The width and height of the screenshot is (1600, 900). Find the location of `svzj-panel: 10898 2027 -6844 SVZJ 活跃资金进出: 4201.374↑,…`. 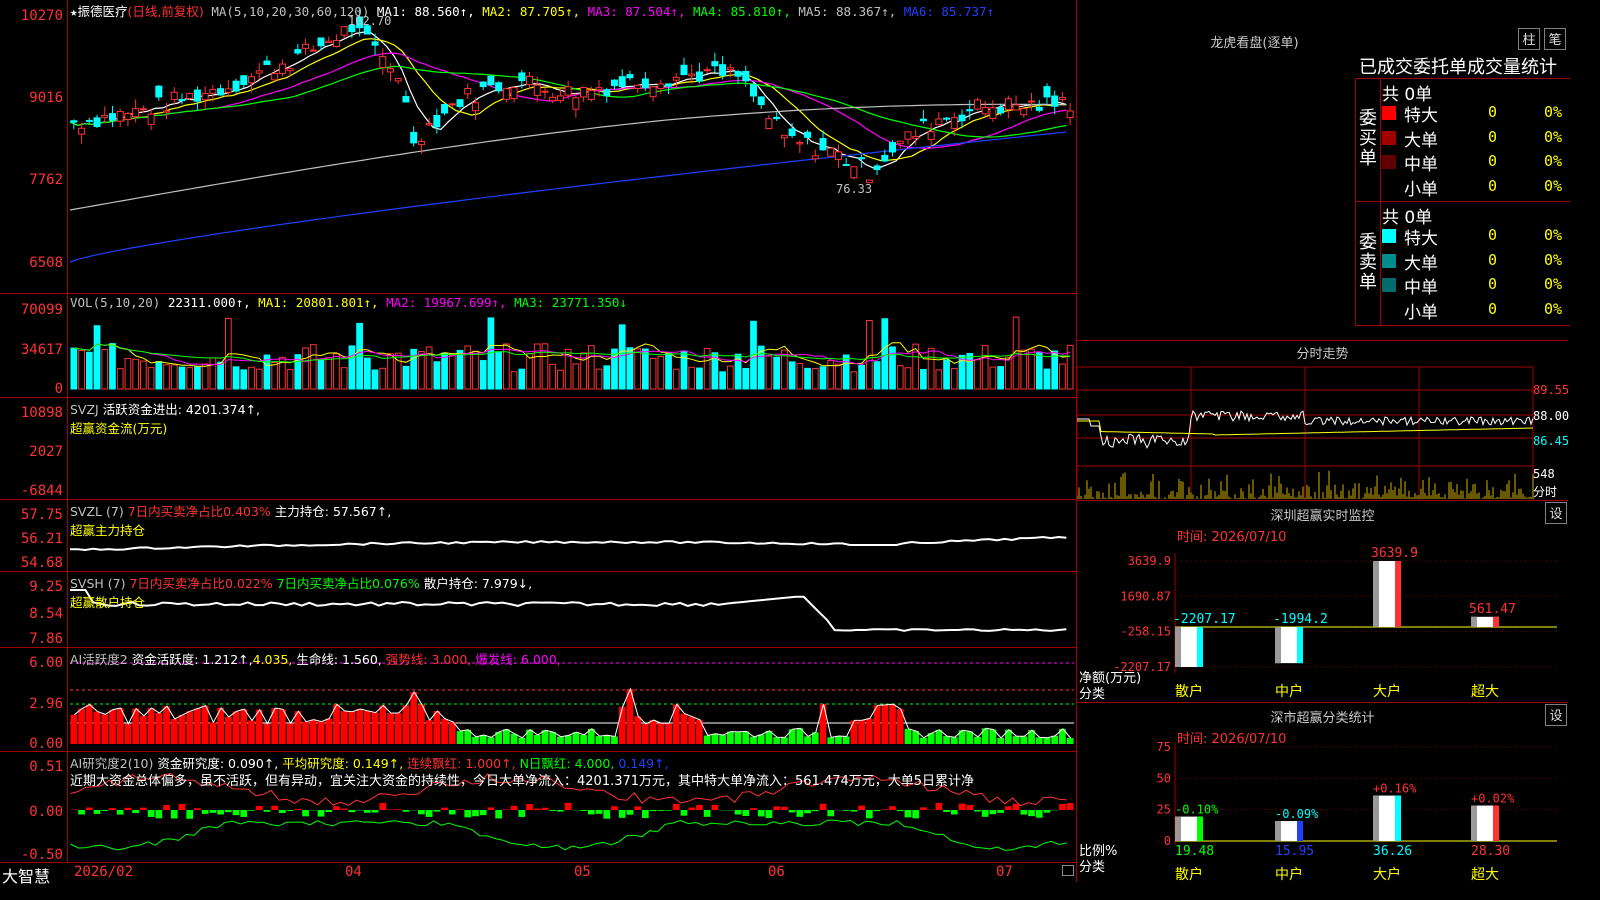

svzj-panel: 10898 2027 -6844 SVZJ 活跃资金进出: 4201.374↑,… is located at coordinates (538, 448).